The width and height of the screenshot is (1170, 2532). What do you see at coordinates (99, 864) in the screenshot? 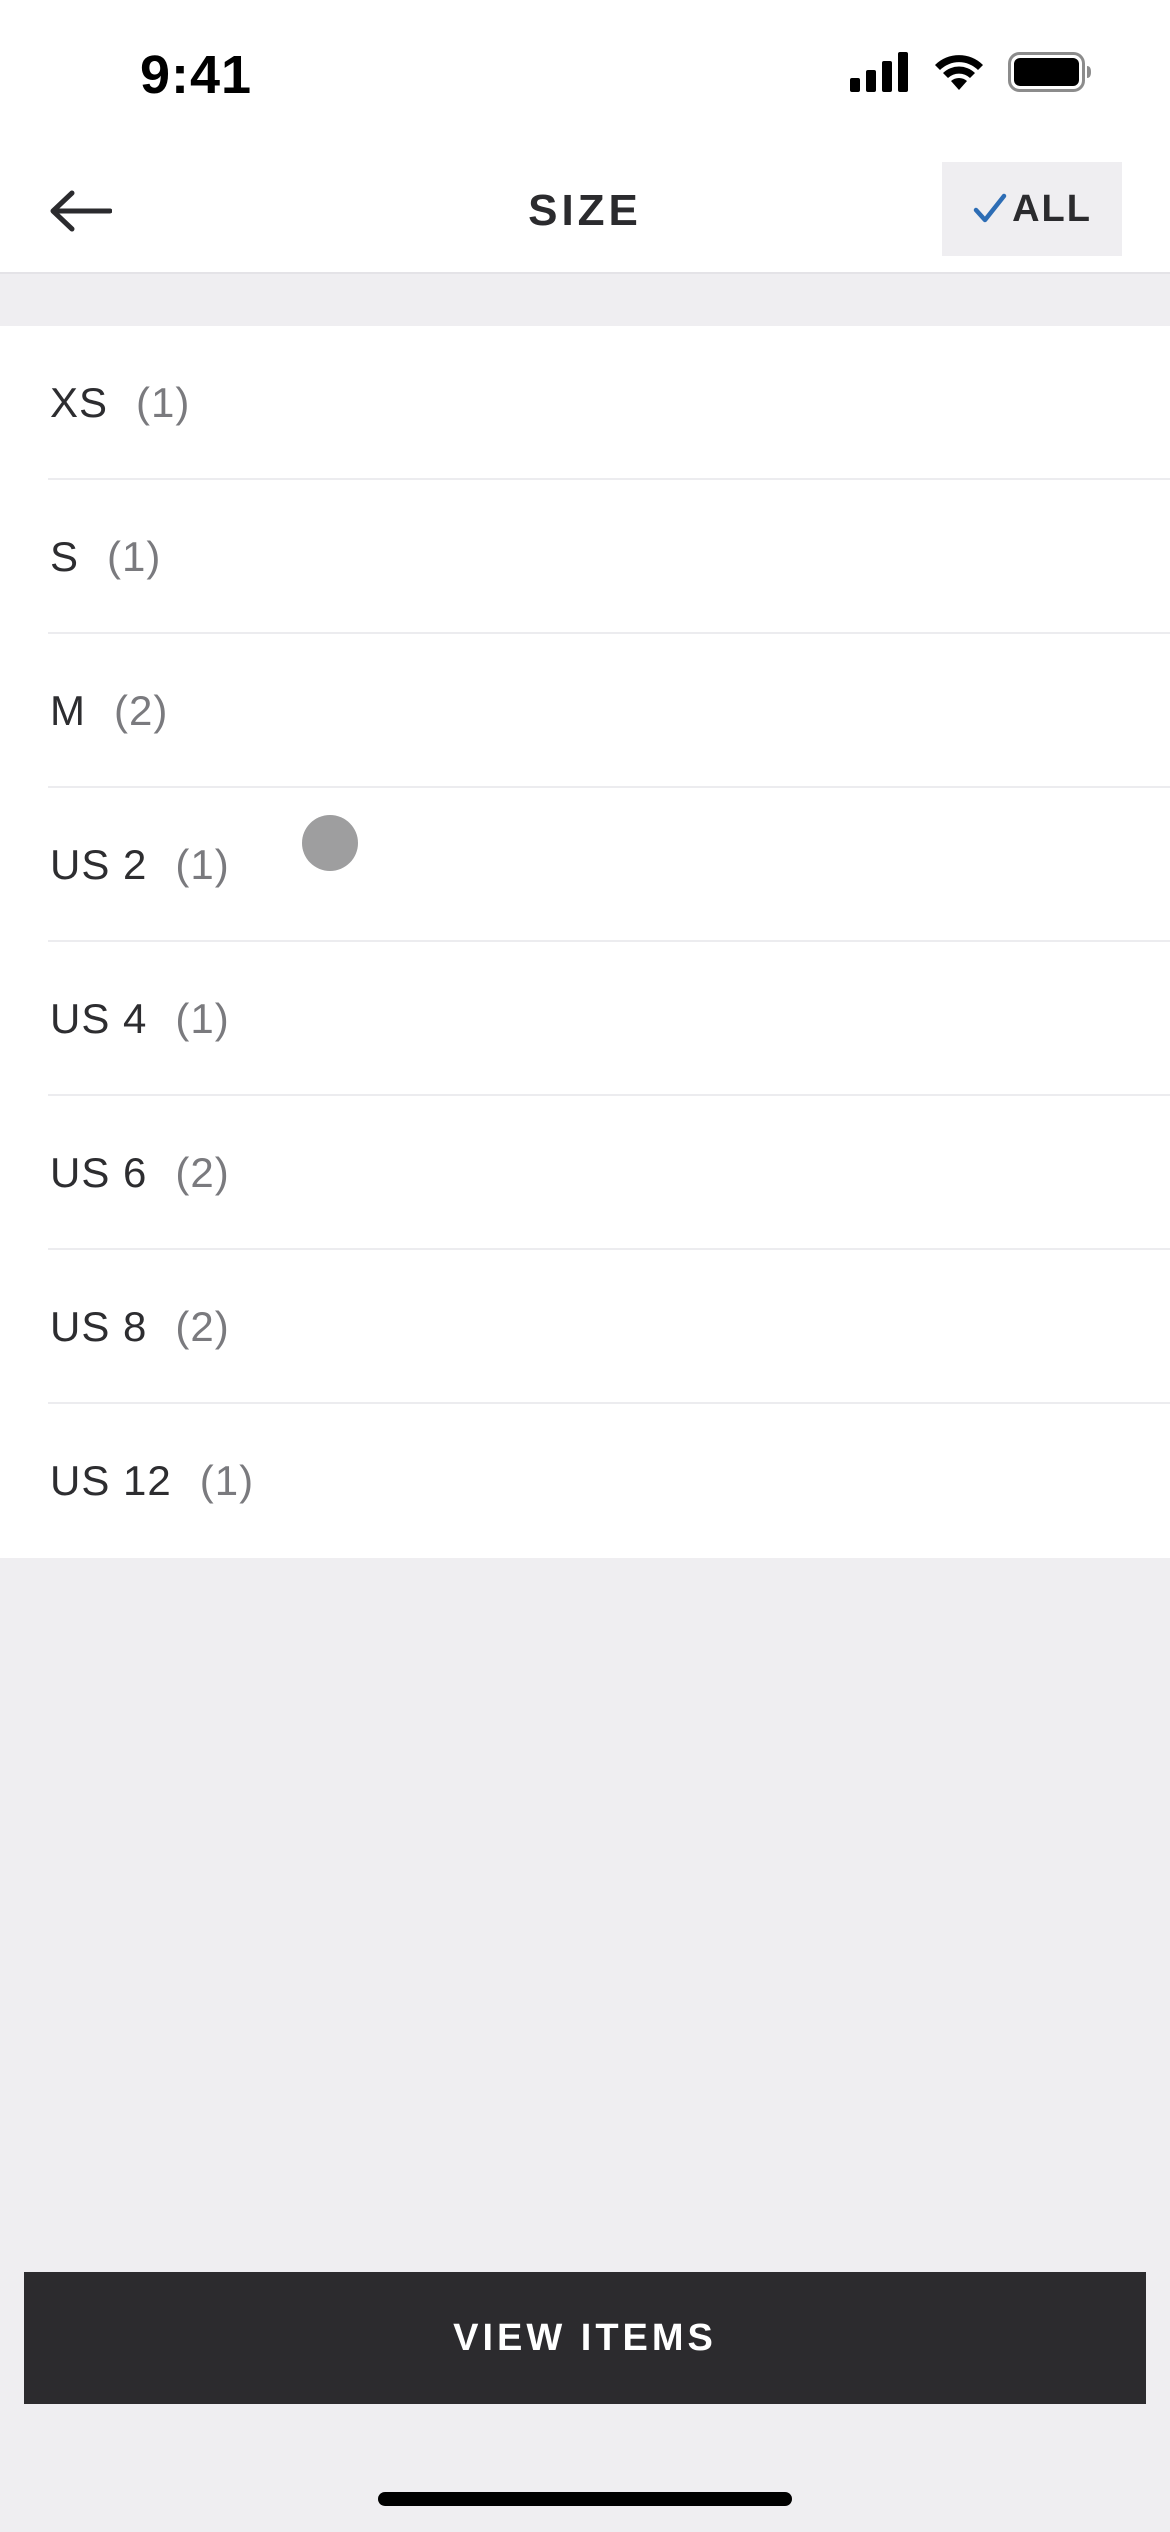
I see `size-name: US 2` at bounding box center [99, 864].